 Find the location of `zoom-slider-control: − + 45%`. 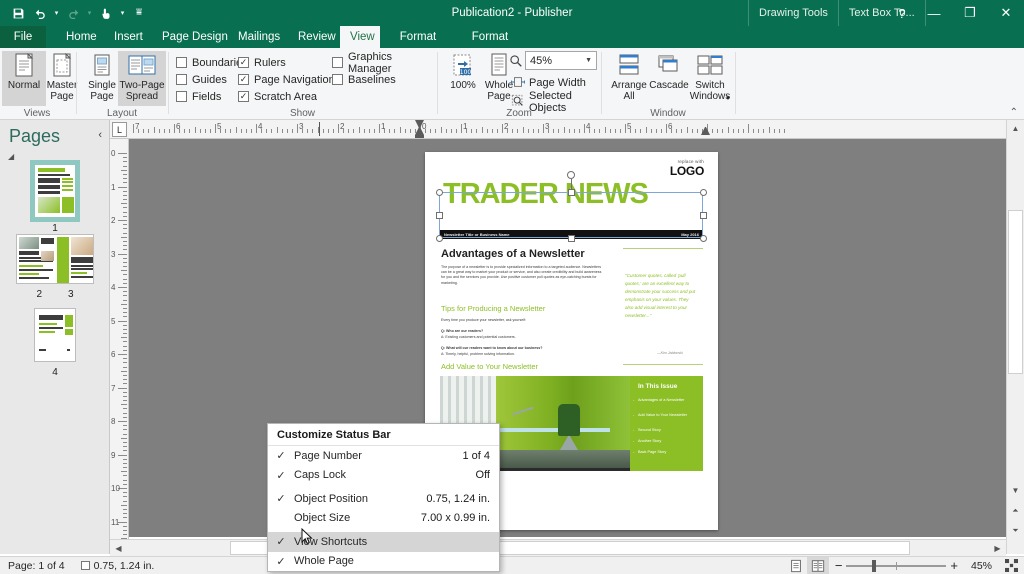

zoom-slider-control: − + 45% is located at coordinates (913, 565).